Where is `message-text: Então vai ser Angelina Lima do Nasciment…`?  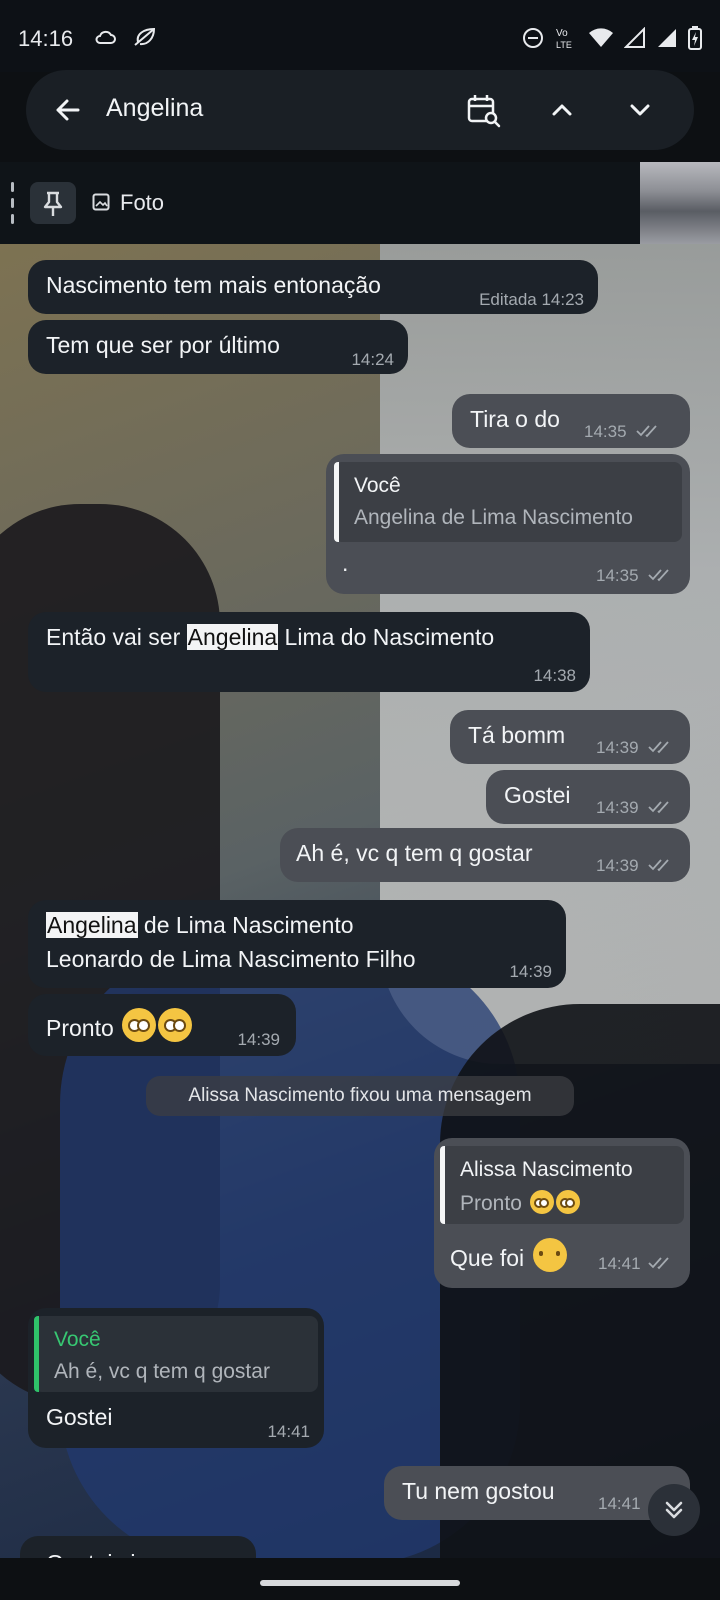
message-text: Então vai ser Angelina Lima do Nasciment… is located at coordinates (270, 637).